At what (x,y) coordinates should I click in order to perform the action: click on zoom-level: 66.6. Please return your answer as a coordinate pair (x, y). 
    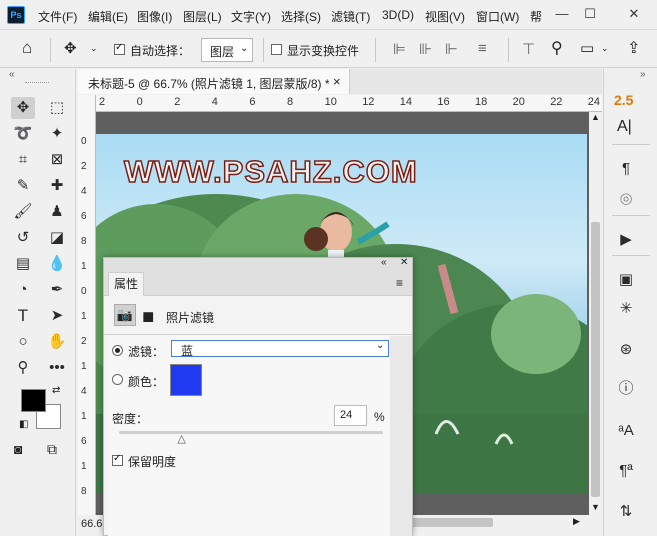
    Looking at the image, I should click on (91, 524).